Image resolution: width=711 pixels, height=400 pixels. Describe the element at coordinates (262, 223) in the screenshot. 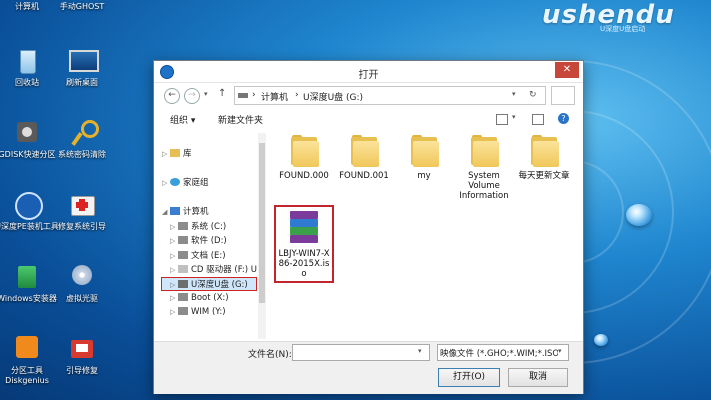

I see `scrollbar-thumb` at that location.